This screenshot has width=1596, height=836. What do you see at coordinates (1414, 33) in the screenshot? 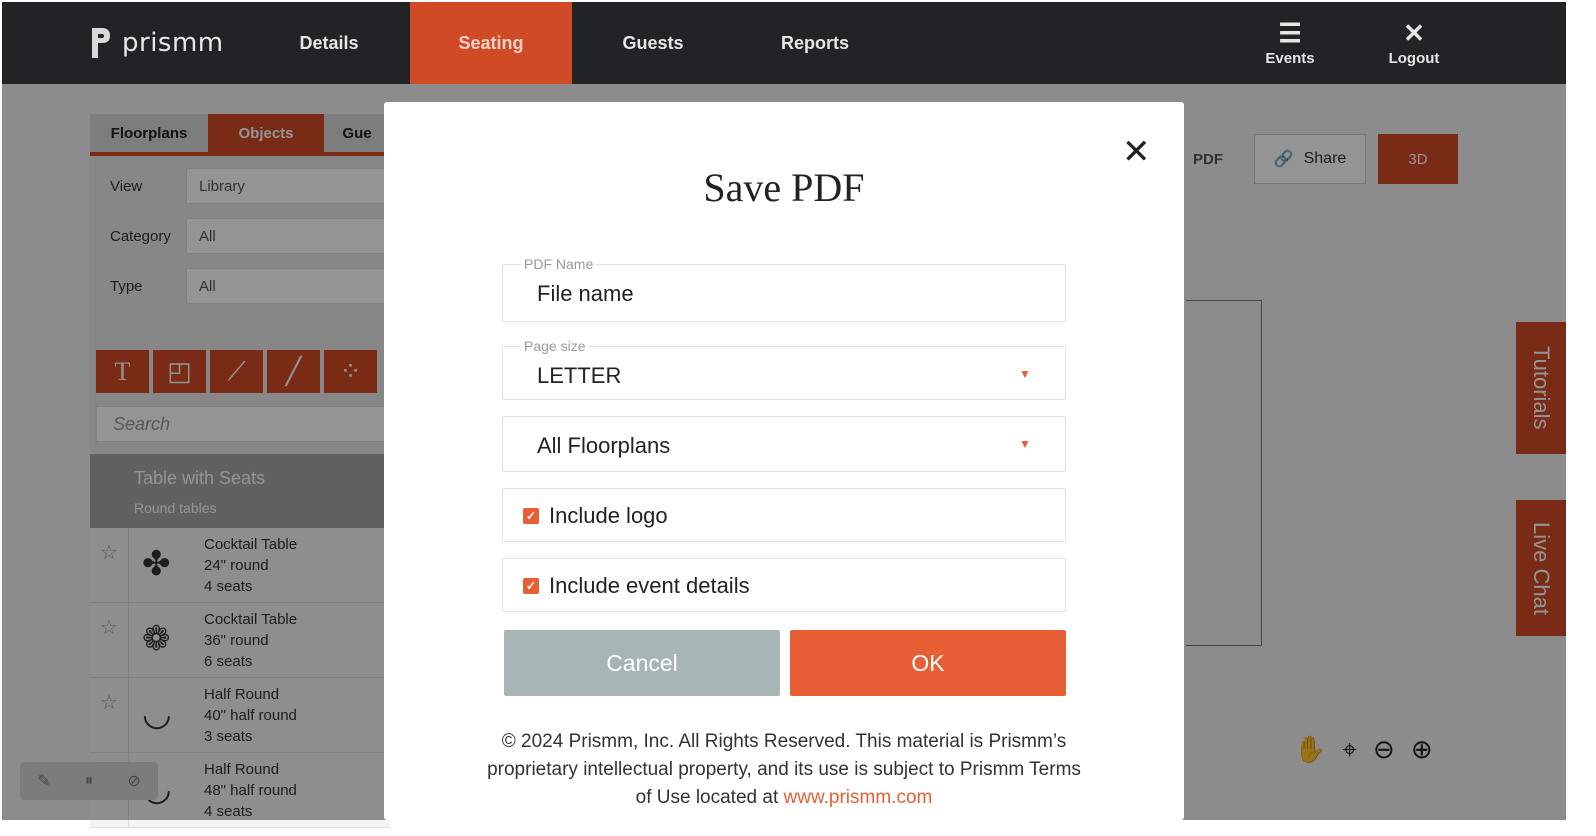
I see `close-icon: ✕` at bounding box center [1414, 33].